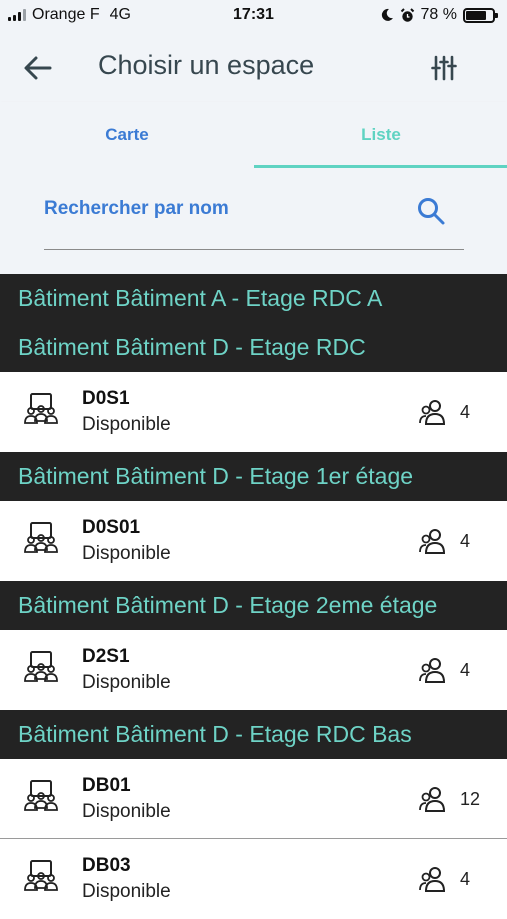  I want to click on filter-button, so click(444, 68).